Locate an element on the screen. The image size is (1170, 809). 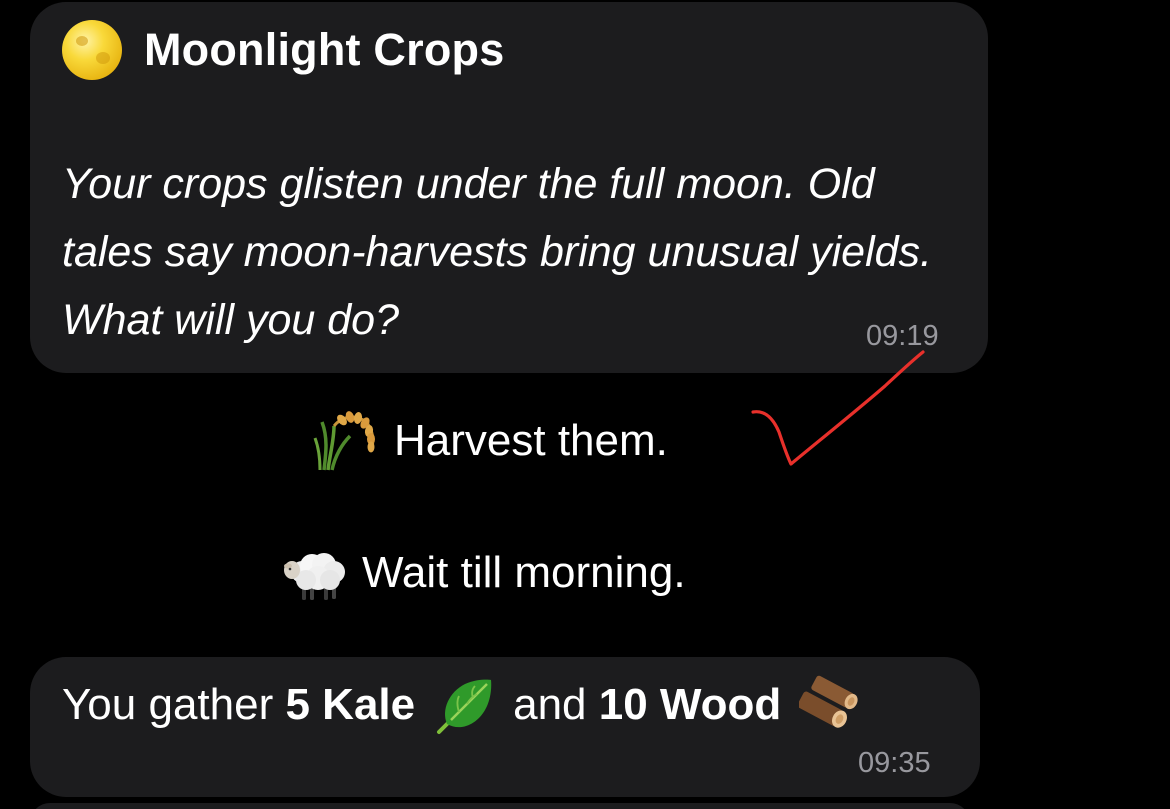
full-moon-icon is located at coordinates (92, 50).